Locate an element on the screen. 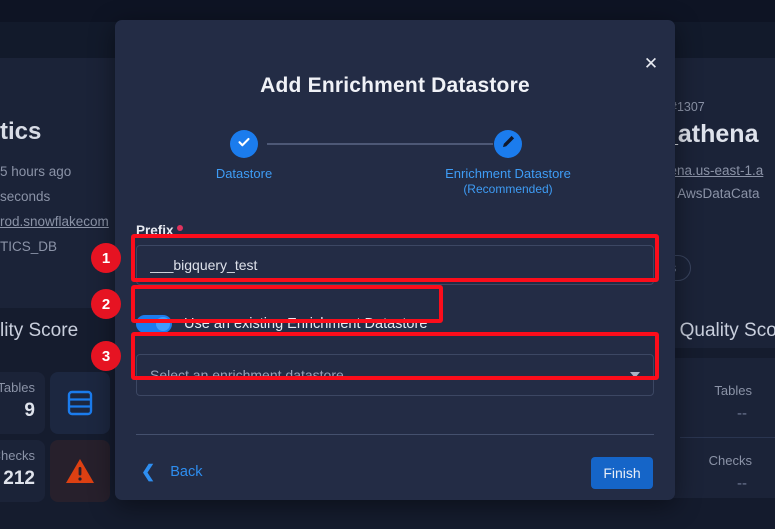  stepper-step-datastore is located at coordinates (244, 144).